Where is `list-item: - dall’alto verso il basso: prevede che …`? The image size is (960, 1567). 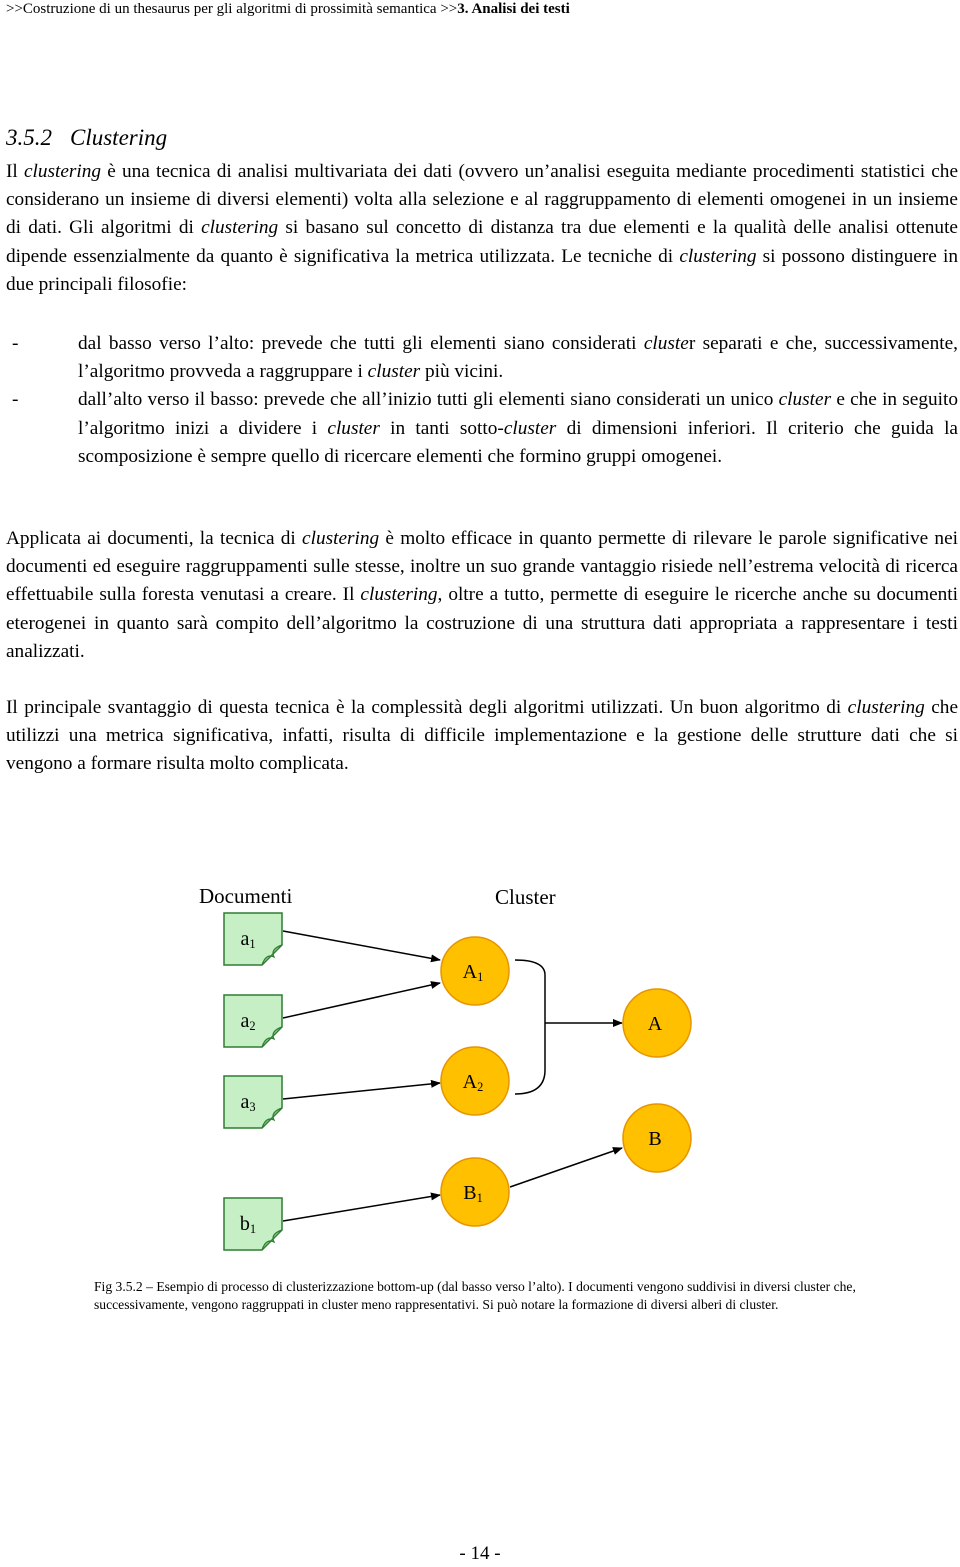
list-item: - dall’alto verso il basso: prevede che … is located at coordinates (482, 428).